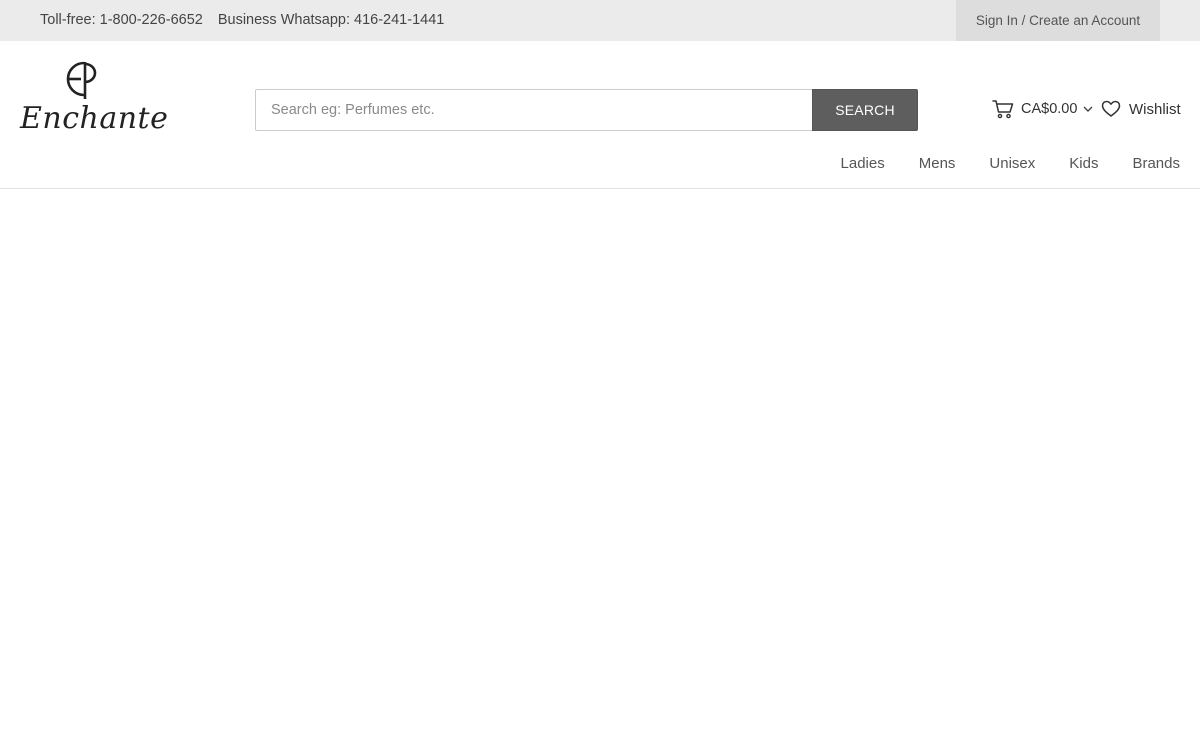 Image resolution: width=1200 pixels, height=740 pixels. I want to click on main-nav: Ladies Mens Unisex Kids Brands, so click(1010, 163).